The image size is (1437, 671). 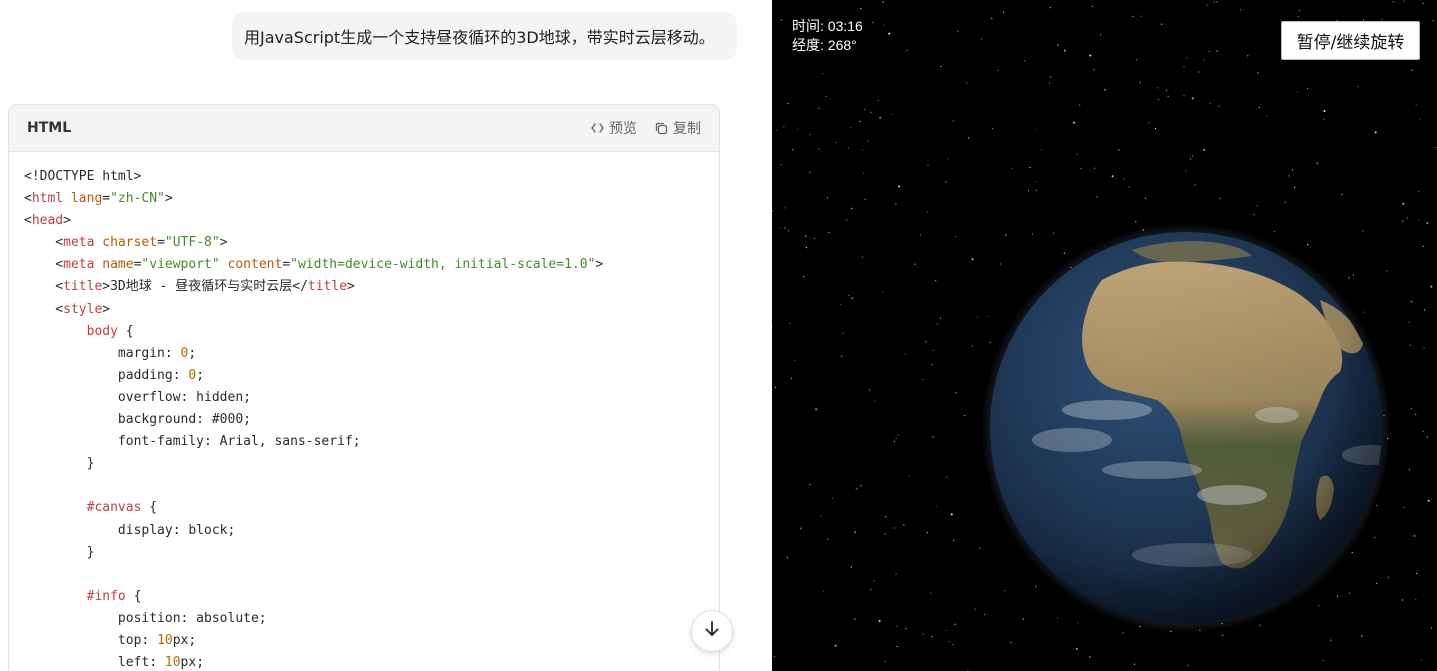 I want to click on code-line: <!DOCTYPE html>, so click(x=364, y=177).